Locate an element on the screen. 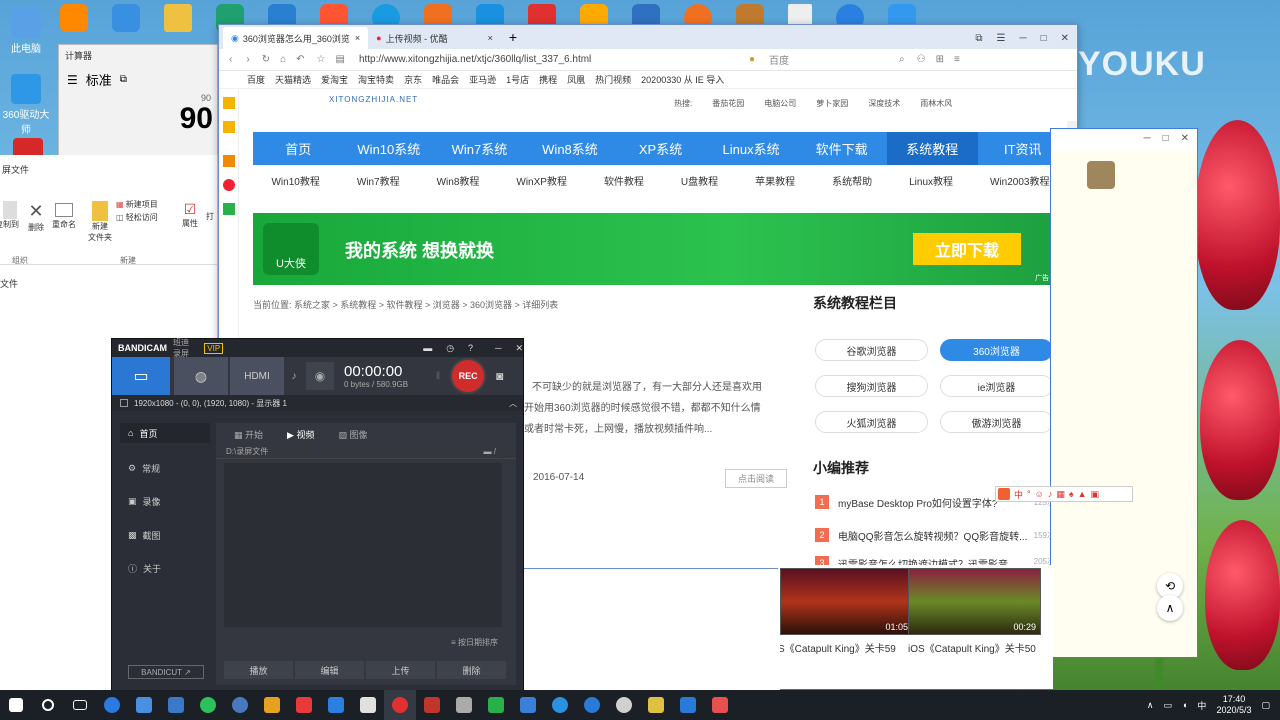 The width and height of the screenshot is (1280, 720). avatar is located at coordinates (1101, 175).